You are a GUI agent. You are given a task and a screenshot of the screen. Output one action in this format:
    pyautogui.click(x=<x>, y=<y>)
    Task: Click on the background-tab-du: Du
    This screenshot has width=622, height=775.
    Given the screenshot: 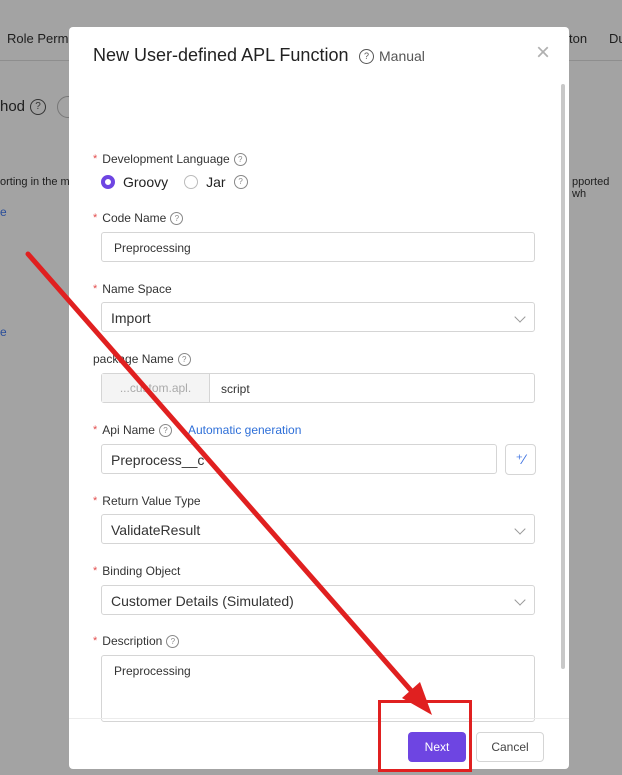 What is the action you would take?
    pyautogui.click(x=615, y=38)
    